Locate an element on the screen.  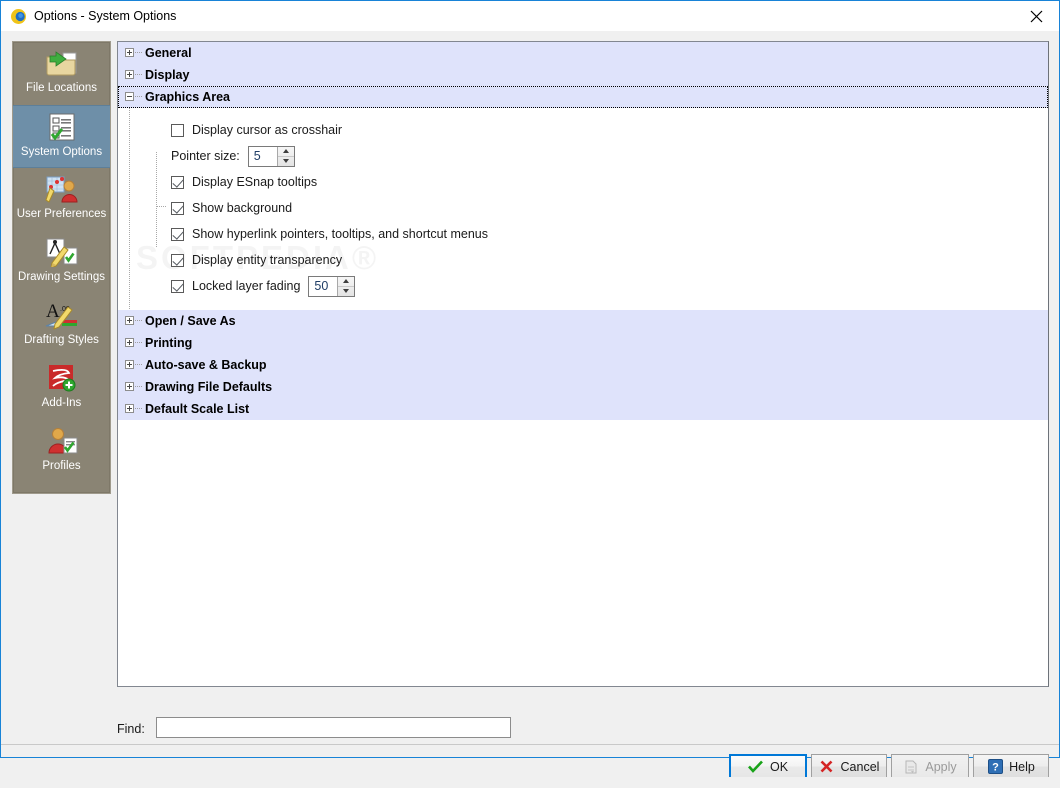
pointer-size-value: 5 is located at coordinates (263, 156).